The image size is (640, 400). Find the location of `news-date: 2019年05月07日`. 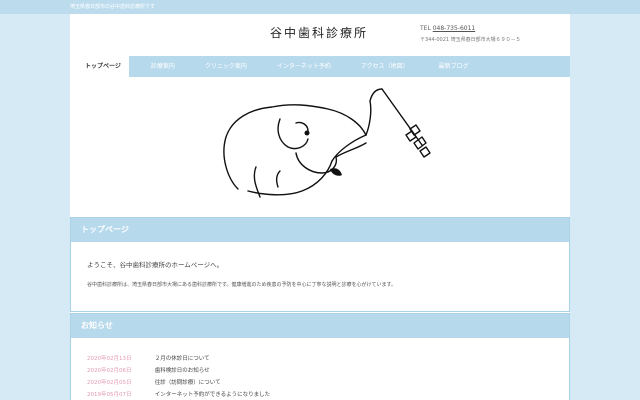

news-date: 2019年05月07日 is located at coordinates (109, 395).